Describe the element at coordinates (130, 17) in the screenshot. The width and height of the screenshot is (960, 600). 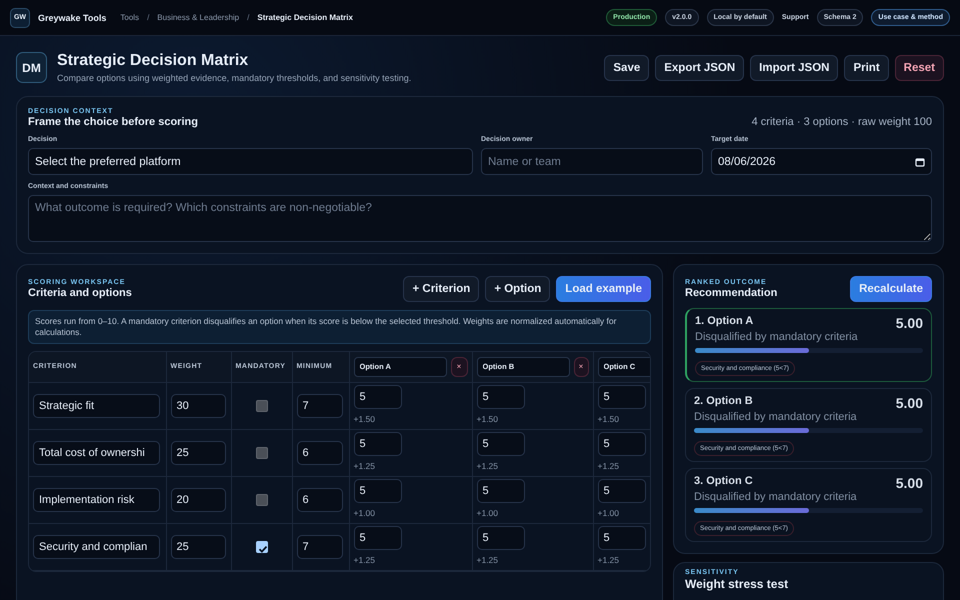
I see `breadcrumb: Tools` at that location.